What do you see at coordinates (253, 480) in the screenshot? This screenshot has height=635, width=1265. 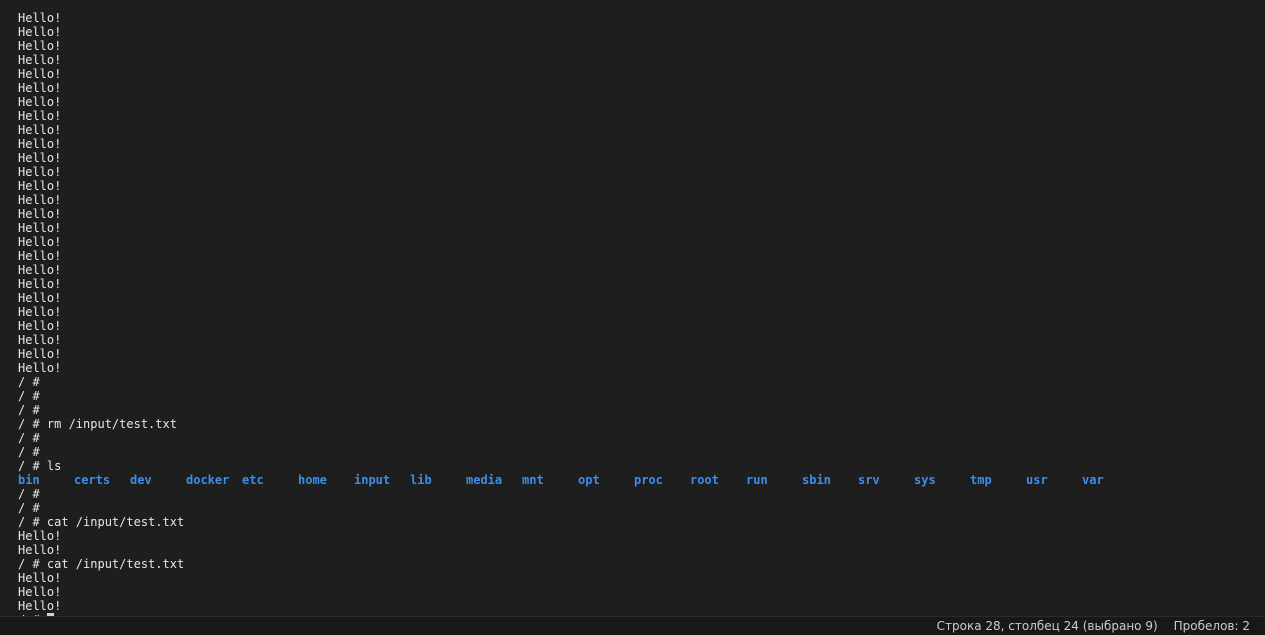 I see `ls-directory-entry: etc` at bounding box center [253, 480].